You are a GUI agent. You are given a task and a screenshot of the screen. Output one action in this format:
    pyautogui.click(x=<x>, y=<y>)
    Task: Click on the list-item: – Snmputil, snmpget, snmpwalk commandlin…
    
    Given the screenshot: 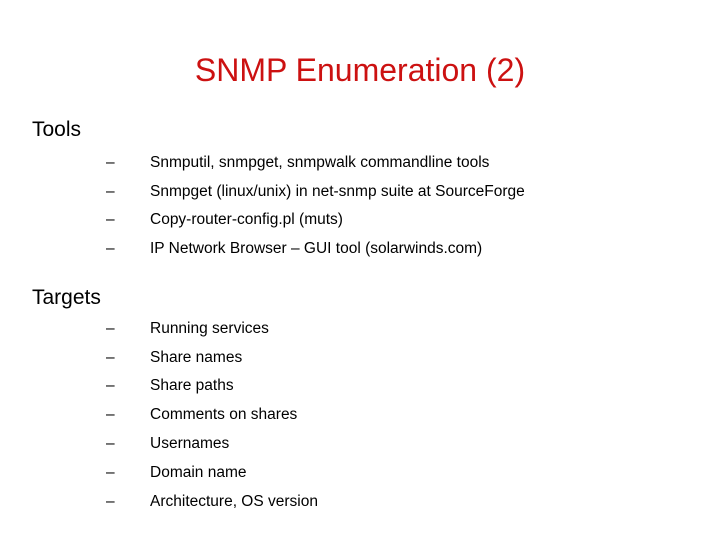 What is the action you would take?
    pyautogui.click(x=360, y=163)
    